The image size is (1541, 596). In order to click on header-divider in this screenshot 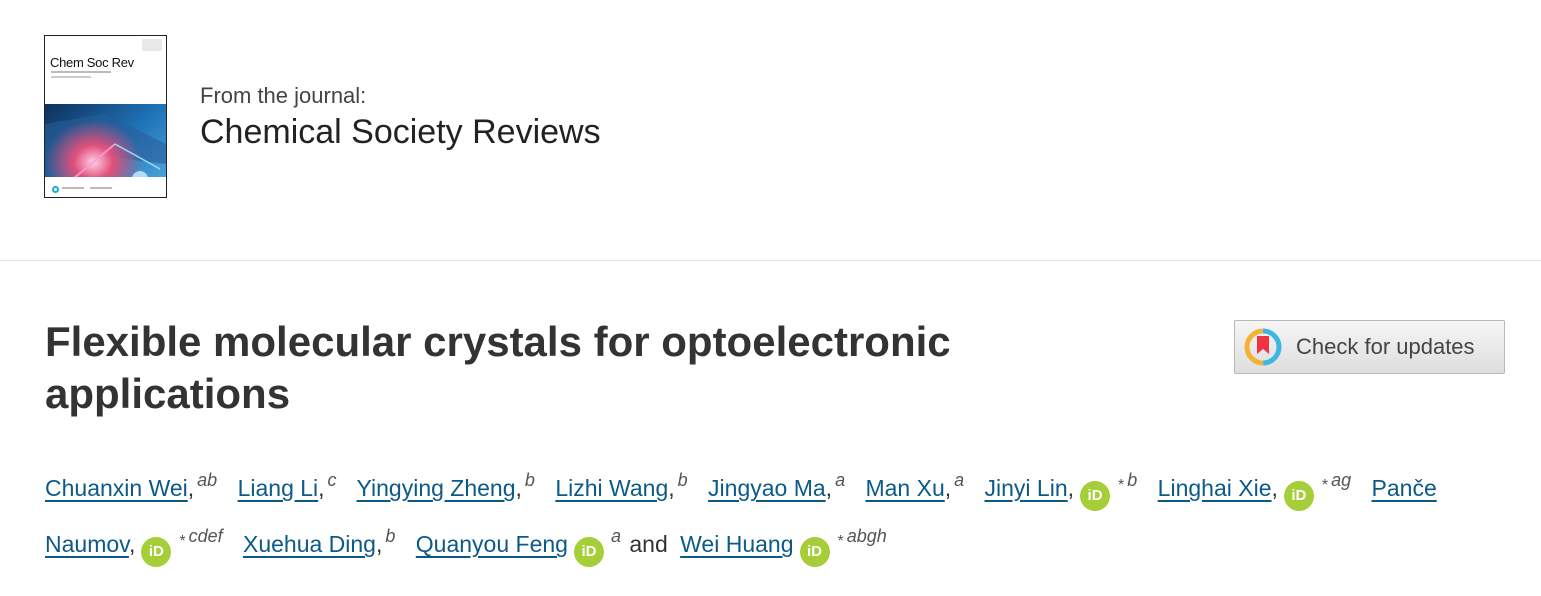, I will do `click(770, 260)`.